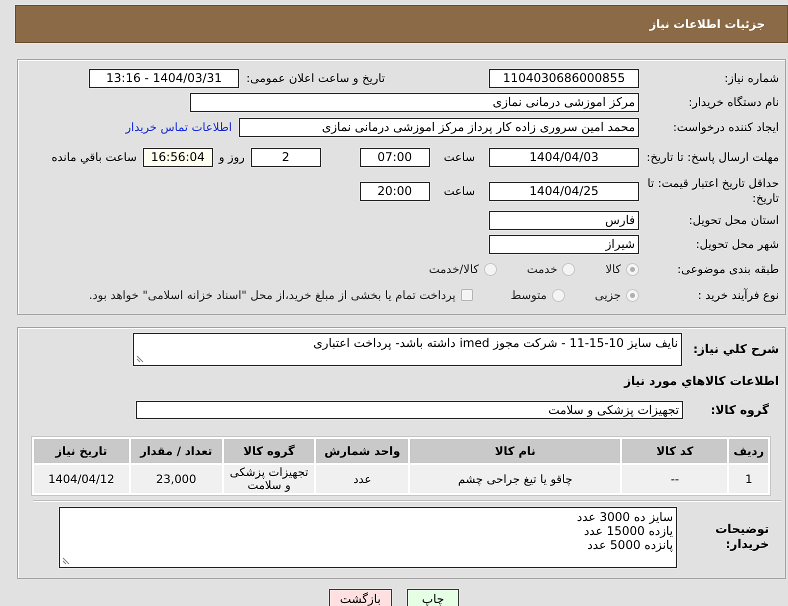 Image resolution: width=788 pixels, height=606 pixels. Describe the element at coordinates (285, 157) in the screenshot. I see `days-field: 2` at that location.